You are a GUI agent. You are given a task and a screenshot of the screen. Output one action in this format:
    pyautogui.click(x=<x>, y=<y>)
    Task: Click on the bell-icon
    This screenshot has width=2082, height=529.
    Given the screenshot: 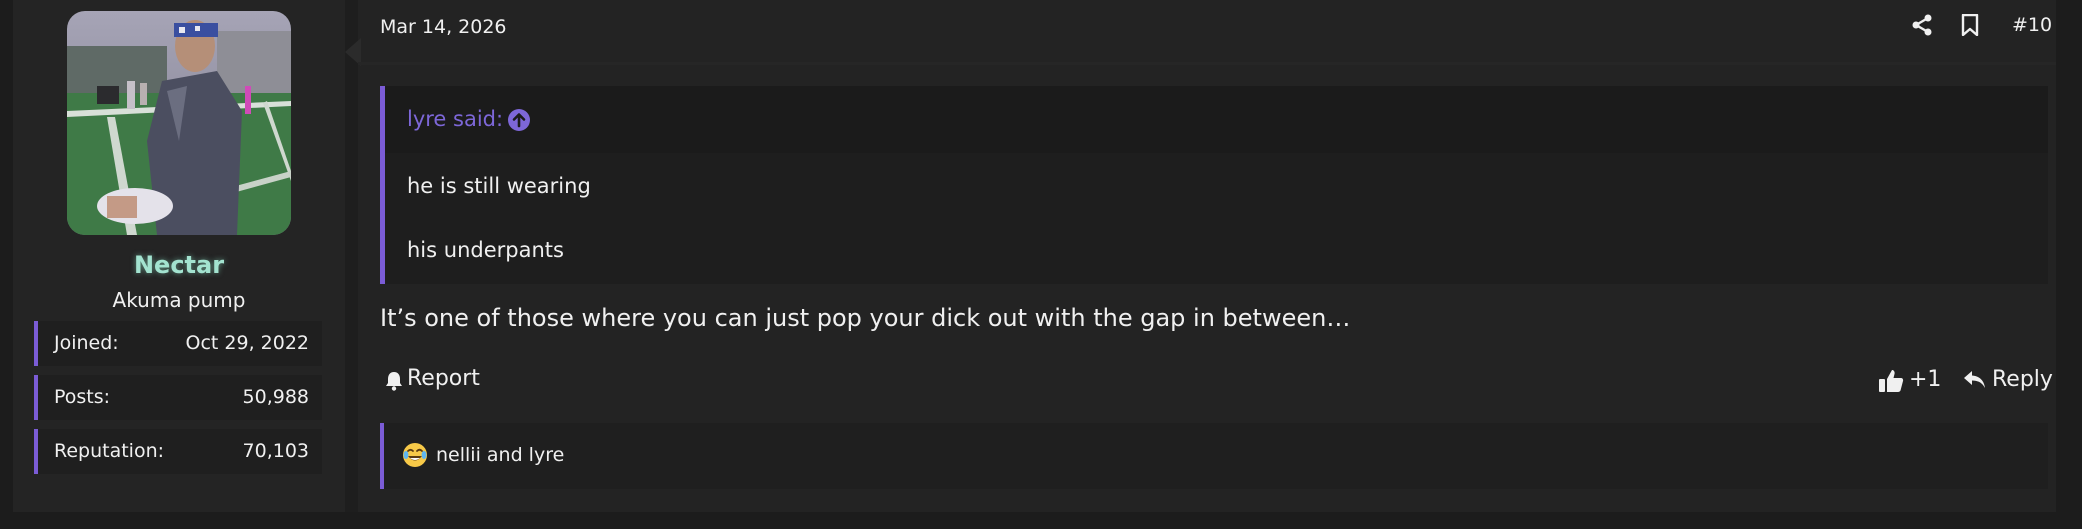 What is the action you would take?
    pyautogui.click(x=394, y=384)
    